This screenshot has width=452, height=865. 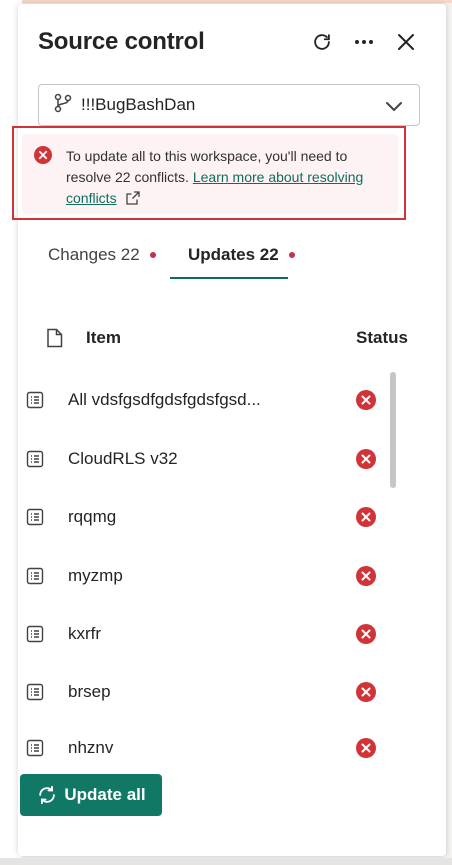 I want to click on panel-title: Source control, so click(x=121, y=41).